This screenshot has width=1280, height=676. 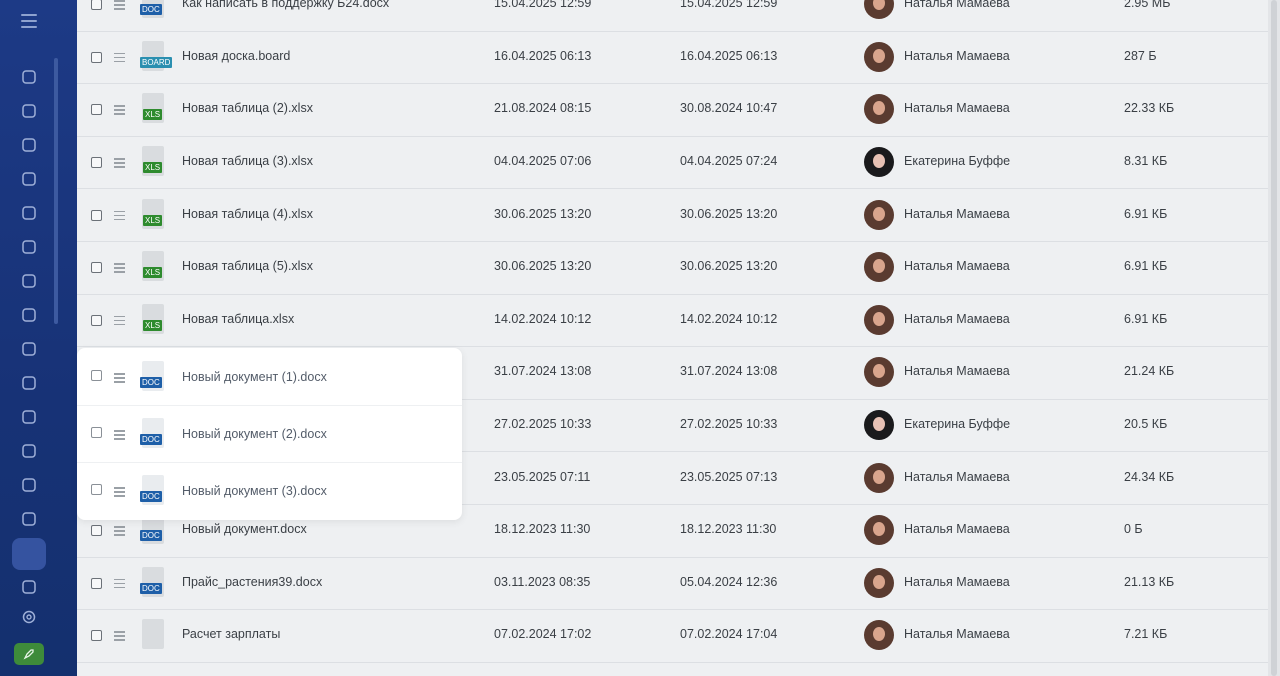 I want to click on file-name: Прайс_растения39.docx, so click(x=252, y=582).